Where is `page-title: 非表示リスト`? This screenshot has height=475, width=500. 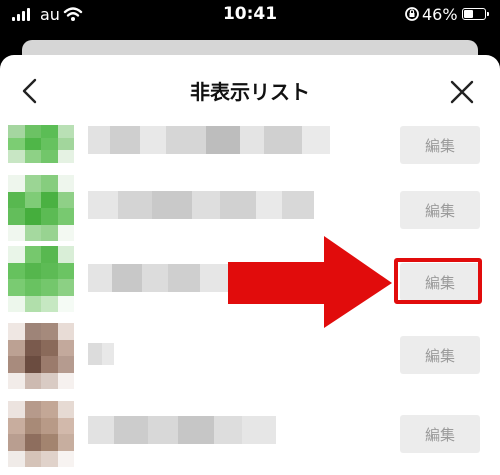 page-title: 非表示リスト is located at coordinates (250, 92).